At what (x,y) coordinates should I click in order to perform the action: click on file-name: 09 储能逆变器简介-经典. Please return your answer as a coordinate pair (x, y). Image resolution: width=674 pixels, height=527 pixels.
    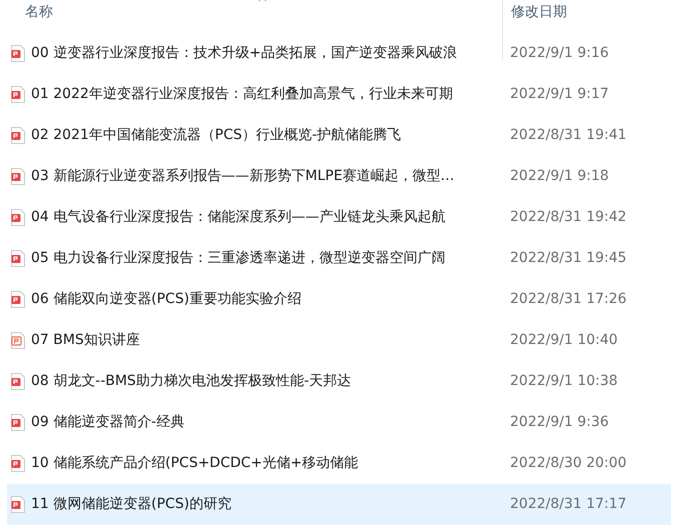
    Looking at the image, I should click on (107, 422).